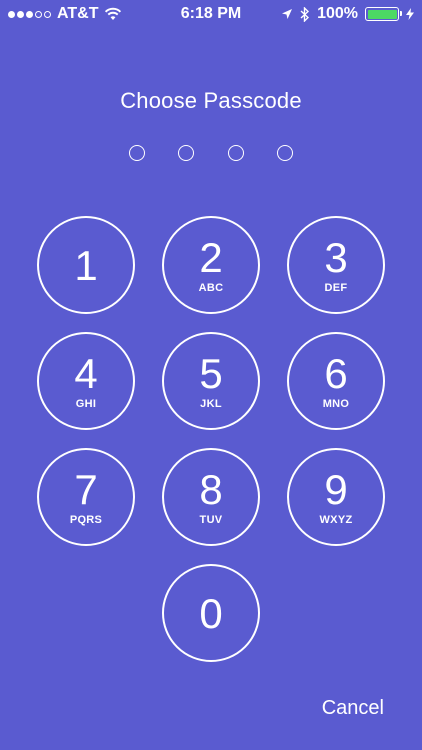  I want to click on key-letters: PQRS, so click(86, 520).